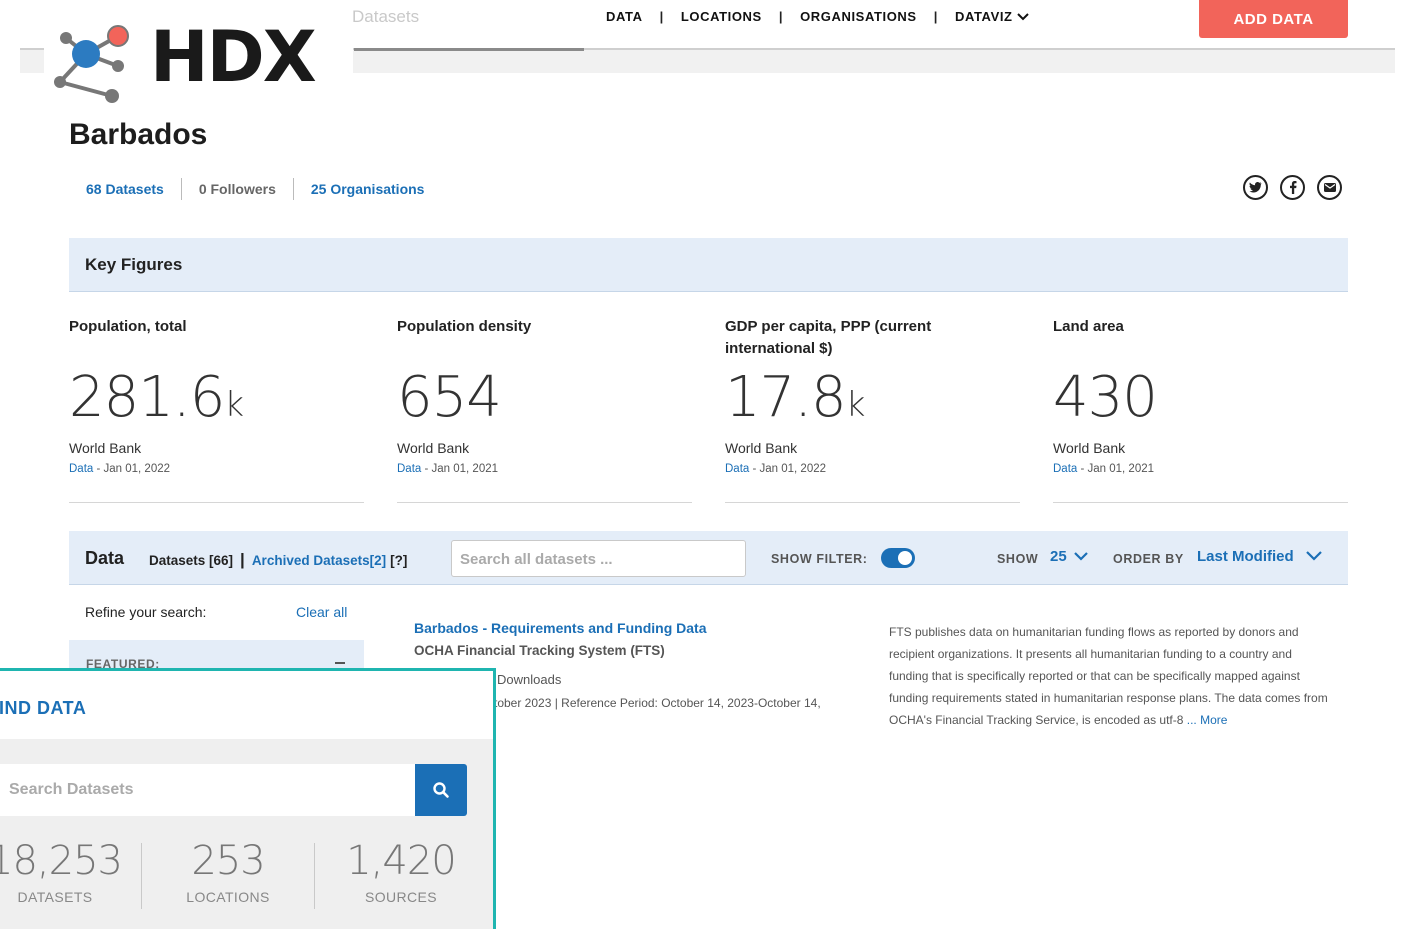 The image size is (1402, 929). Describe the element at coordinates (1088, 326) in the screenshot. I see `key-figure-label: Land area` at that location.